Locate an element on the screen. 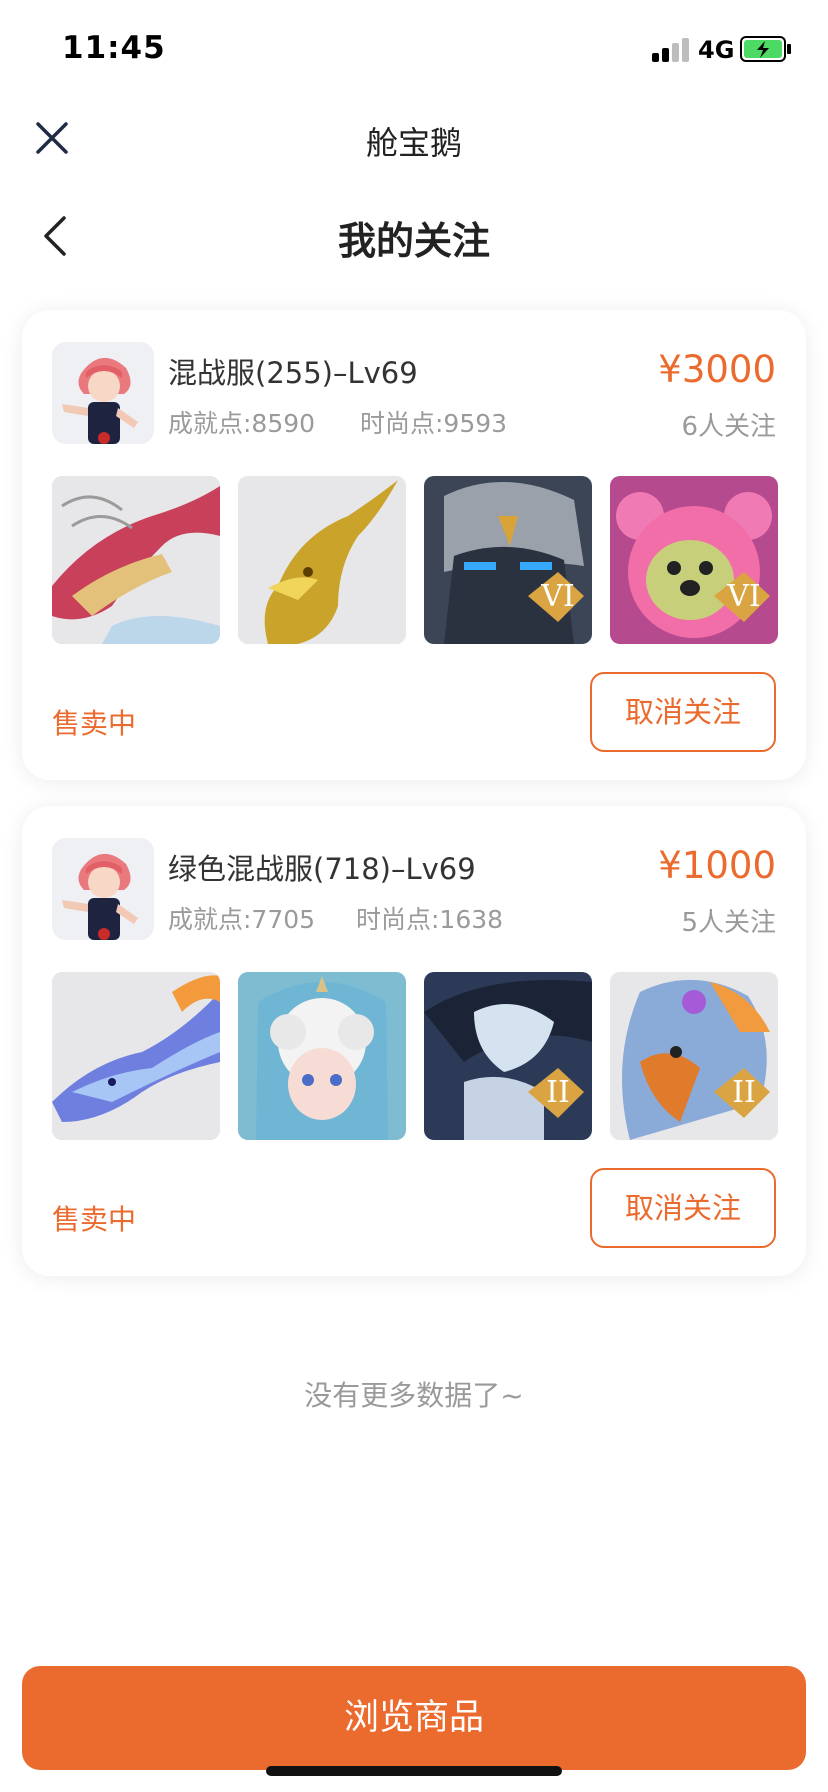 The image size is (828, 1792). browse-products-button: 浏览商品 is located at coordinates (414, 1718).